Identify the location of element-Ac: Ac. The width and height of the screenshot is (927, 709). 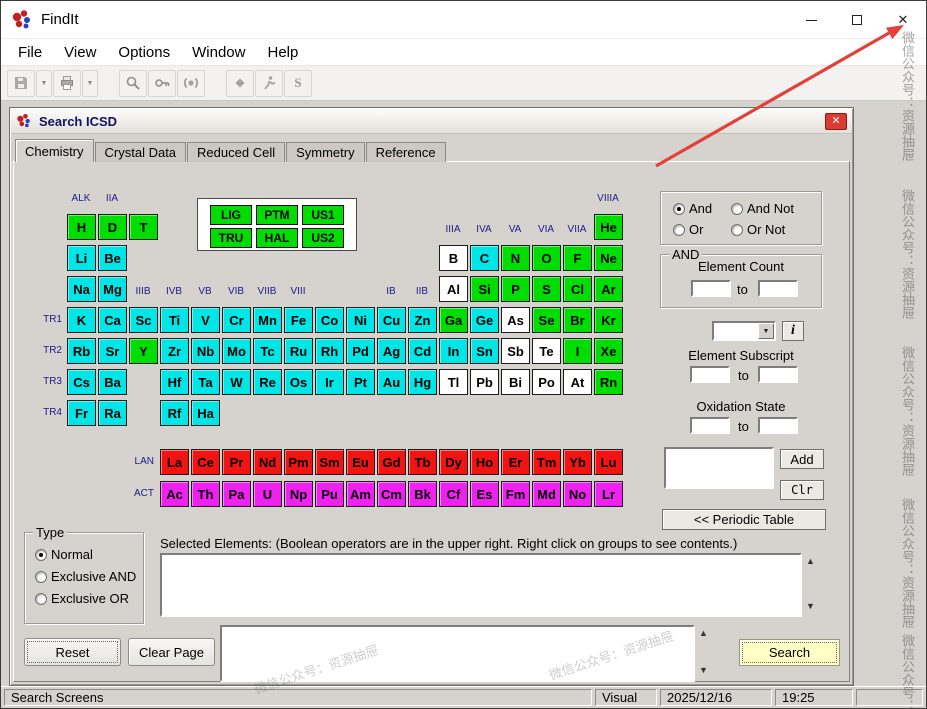
(174, 494).